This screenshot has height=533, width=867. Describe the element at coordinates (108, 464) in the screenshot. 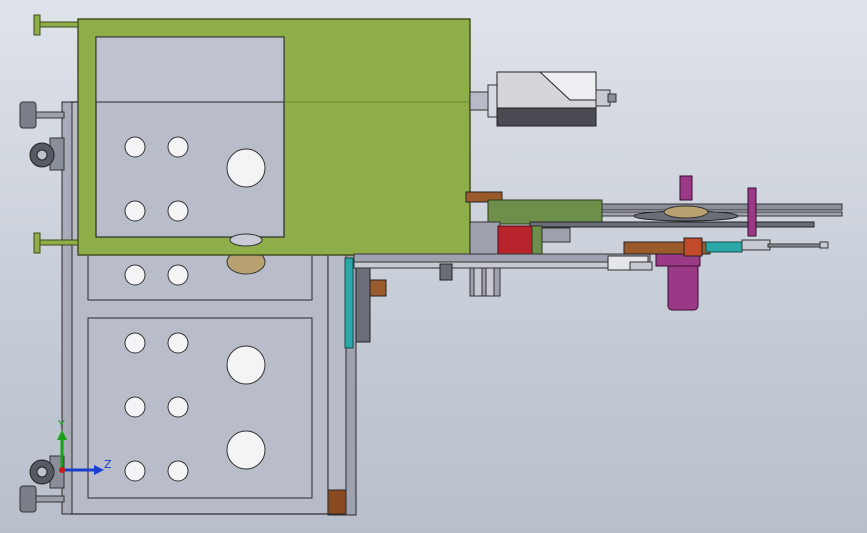

I see `z-axis-label: Z` at that location.